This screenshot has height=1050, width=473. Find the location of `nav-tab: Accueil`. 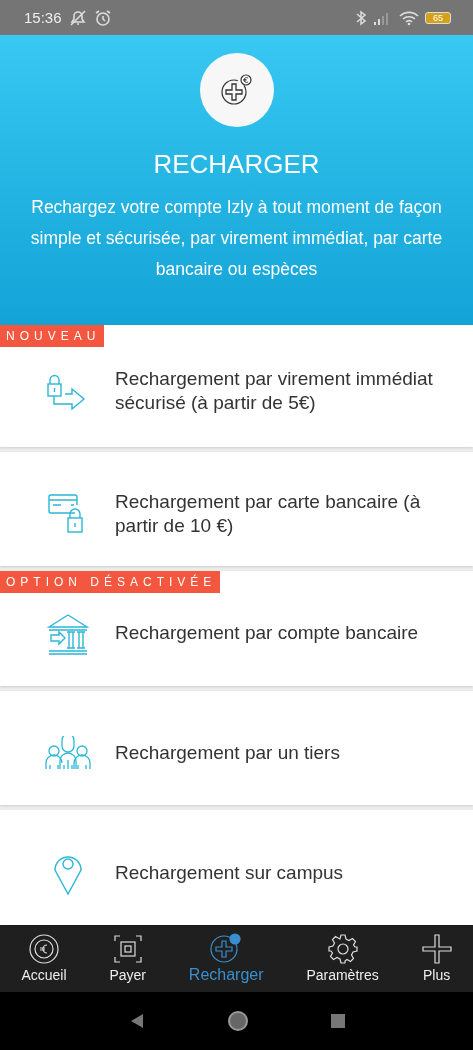

nav-tab: Accueil is located at coordinates (44, 958).